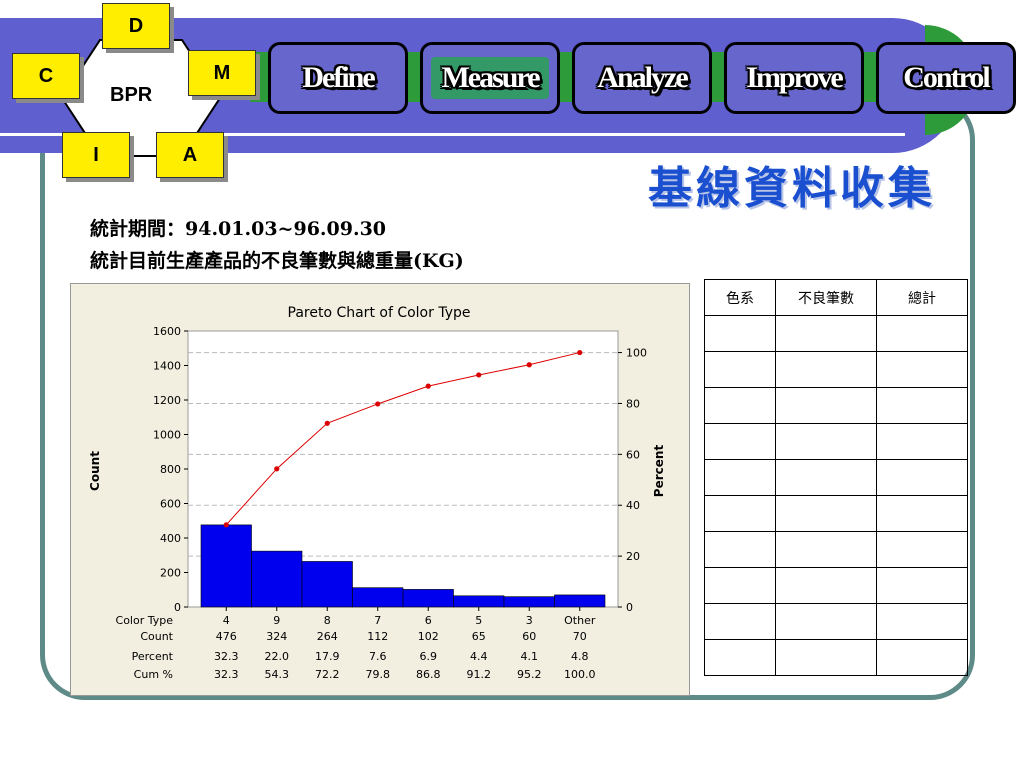  Describe the element at coordinates (167, 366) in the screenshot. I see `y-tick-label: 1400` at that location.